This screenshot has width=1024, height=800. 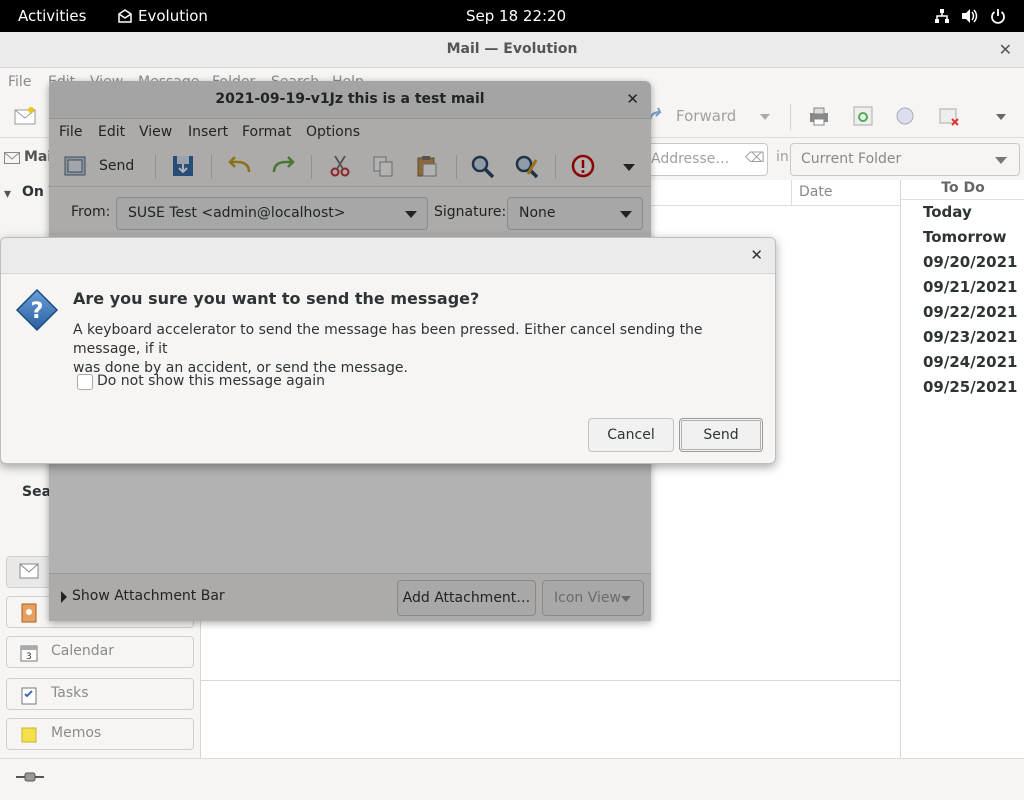 I want to click on memos-icon, so click(x=29, y=734).